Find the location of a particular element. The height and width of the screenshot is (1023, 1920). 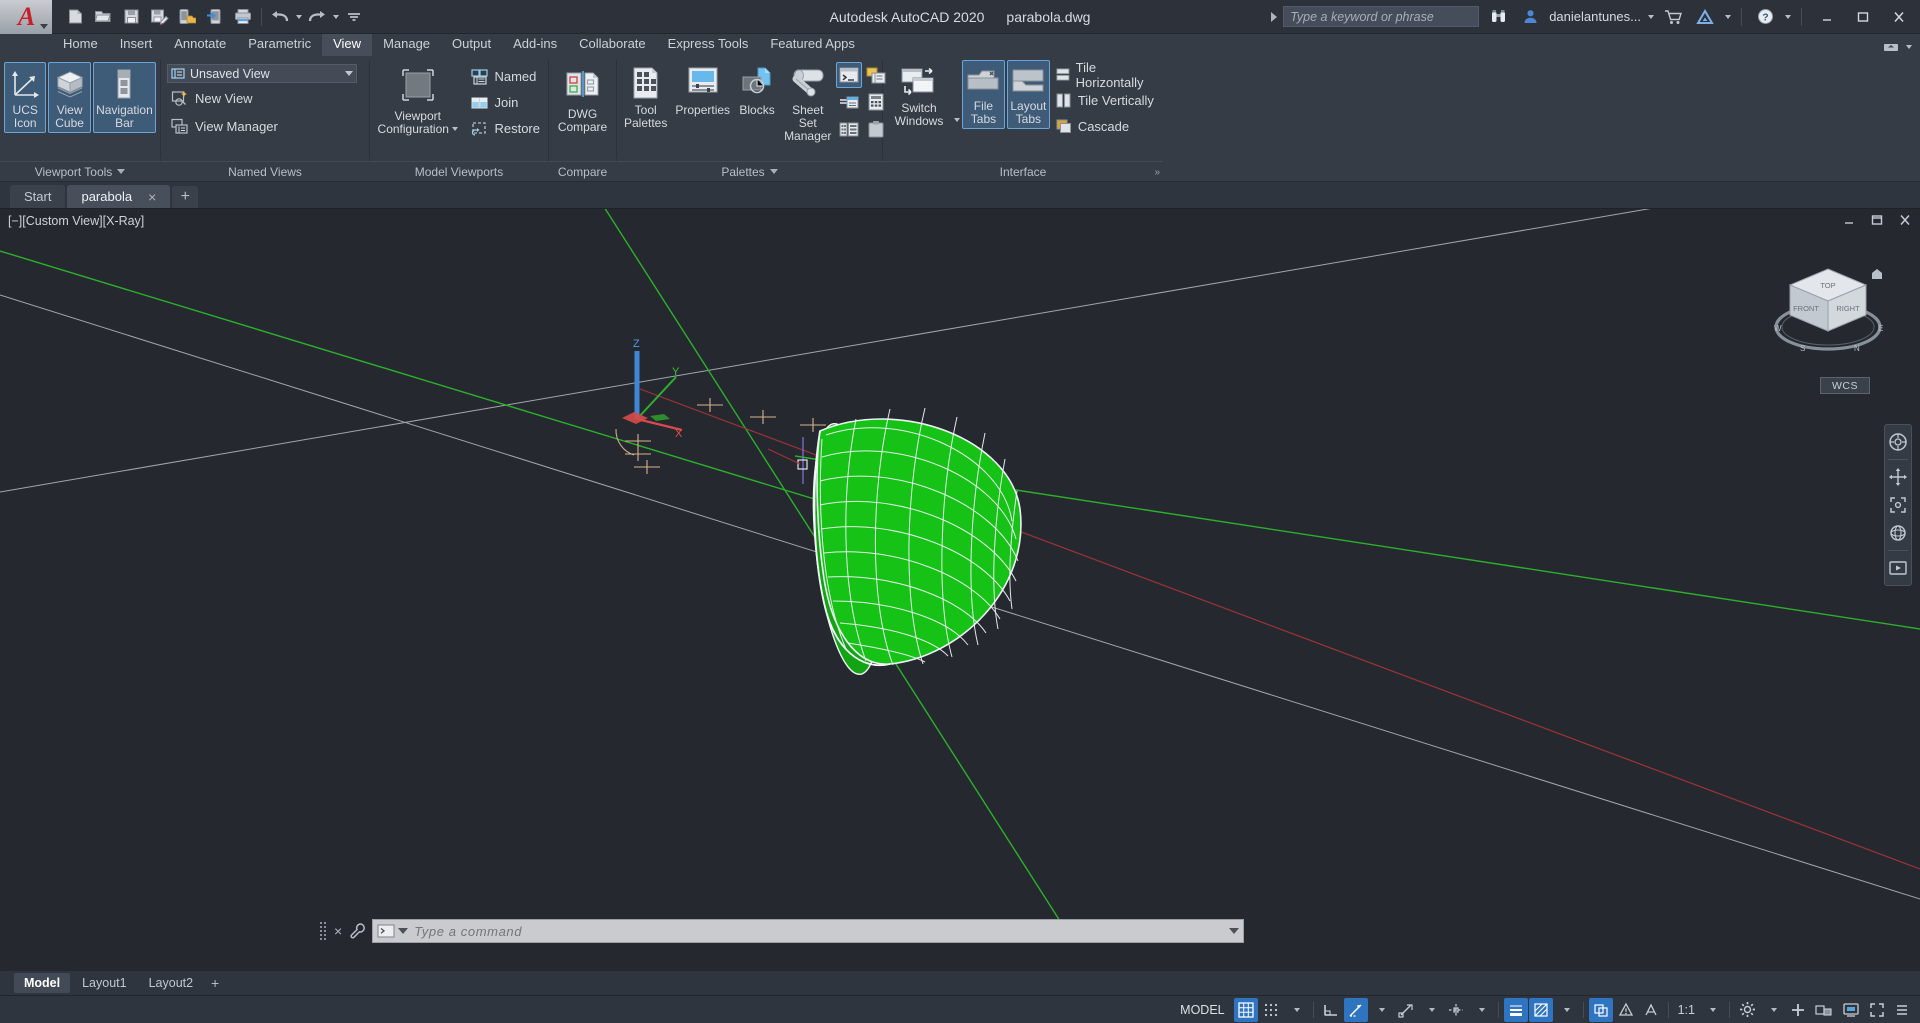

polar-tracking-chevron-down-icon is located at coordinates (1381, 1010).